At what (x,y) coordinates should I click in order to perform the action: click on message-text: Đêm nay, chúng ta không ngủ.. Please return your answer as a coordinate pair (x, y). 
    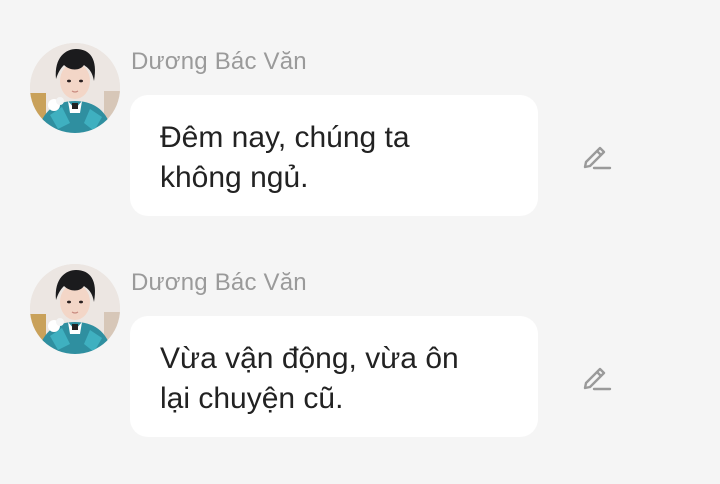
    Looking at the image, I should click on (285, 157).